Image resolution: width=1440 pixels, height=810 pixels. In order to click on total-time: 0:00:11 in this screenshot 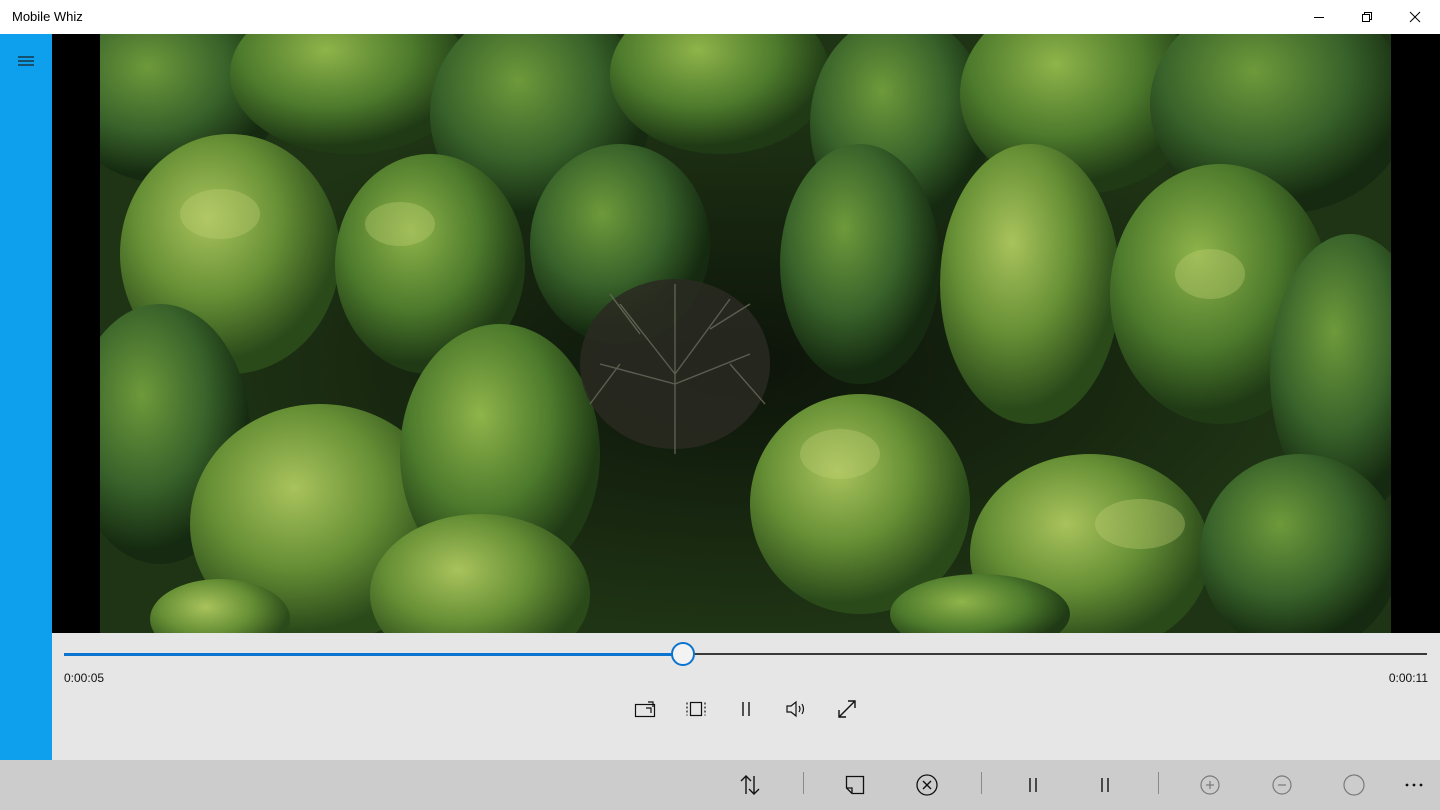, I will do `click(1408, 678)`.